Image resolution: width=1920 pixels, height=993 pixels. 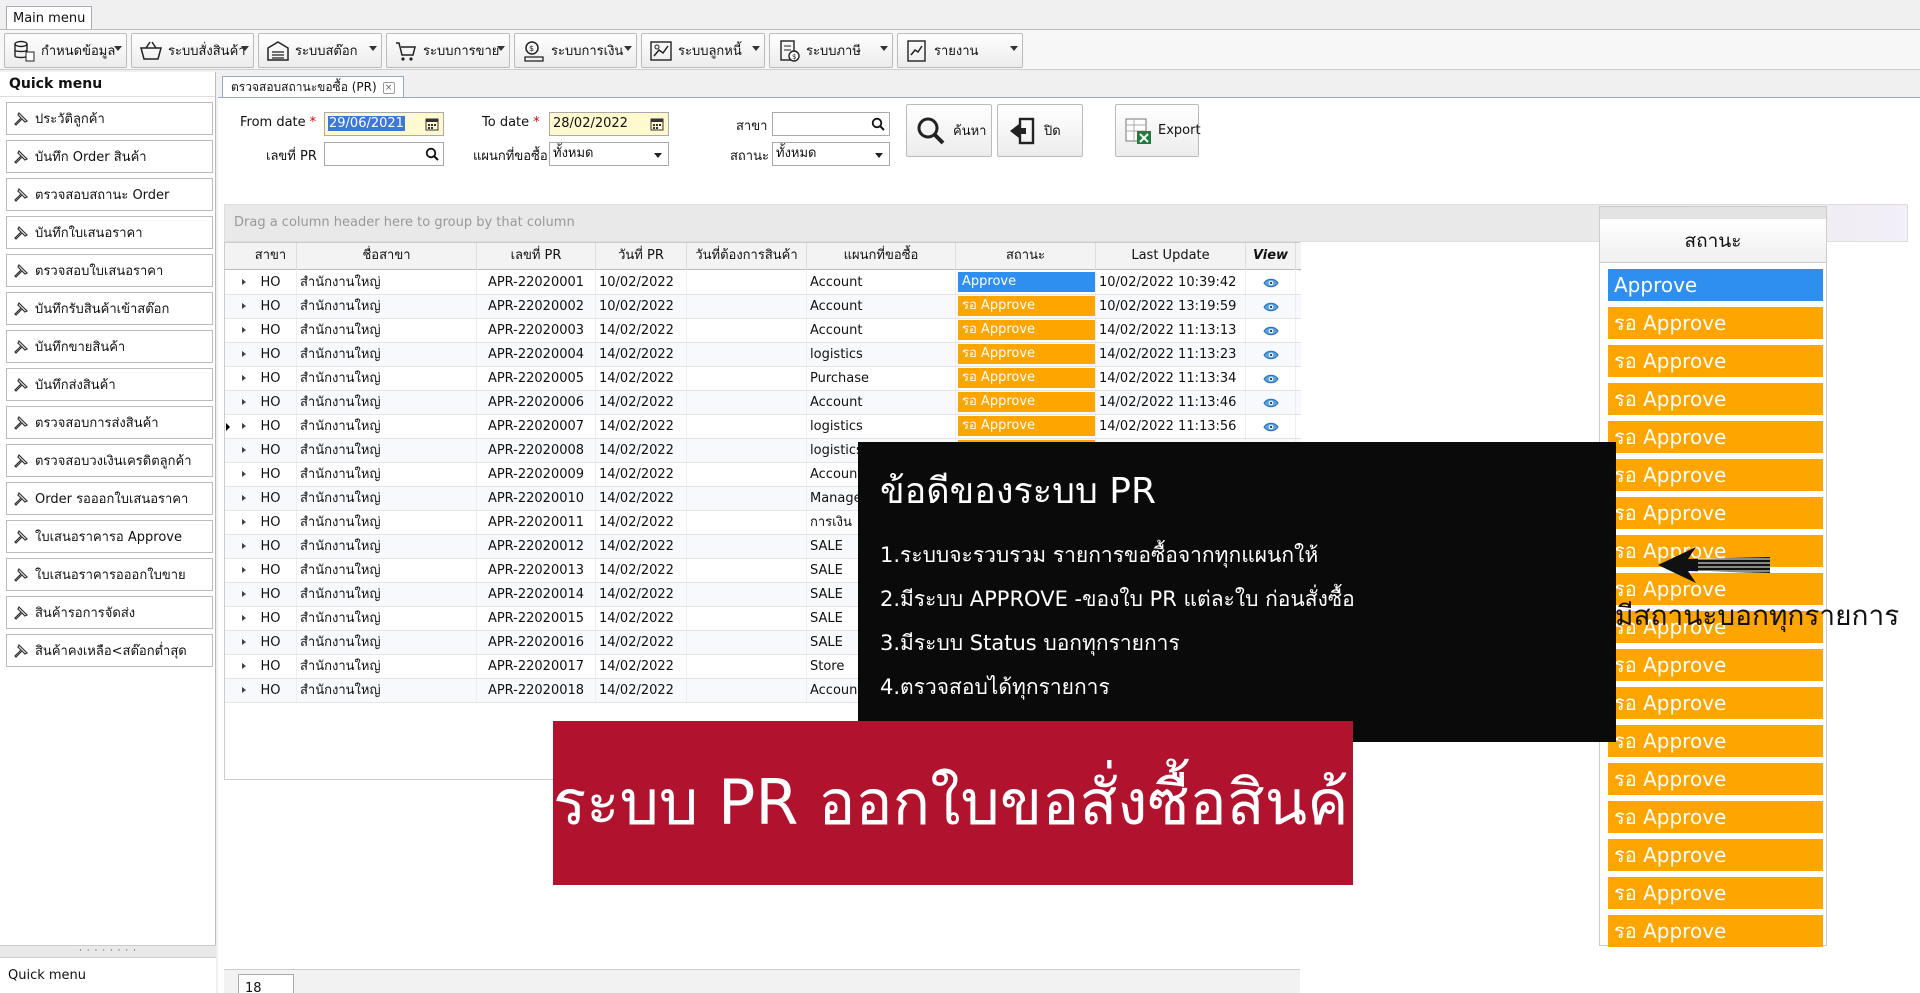 What do you see at coordinates (1026, 256) in the screenshot?
I see `column-header: สถานะ` at bounding box center [1026, 256].